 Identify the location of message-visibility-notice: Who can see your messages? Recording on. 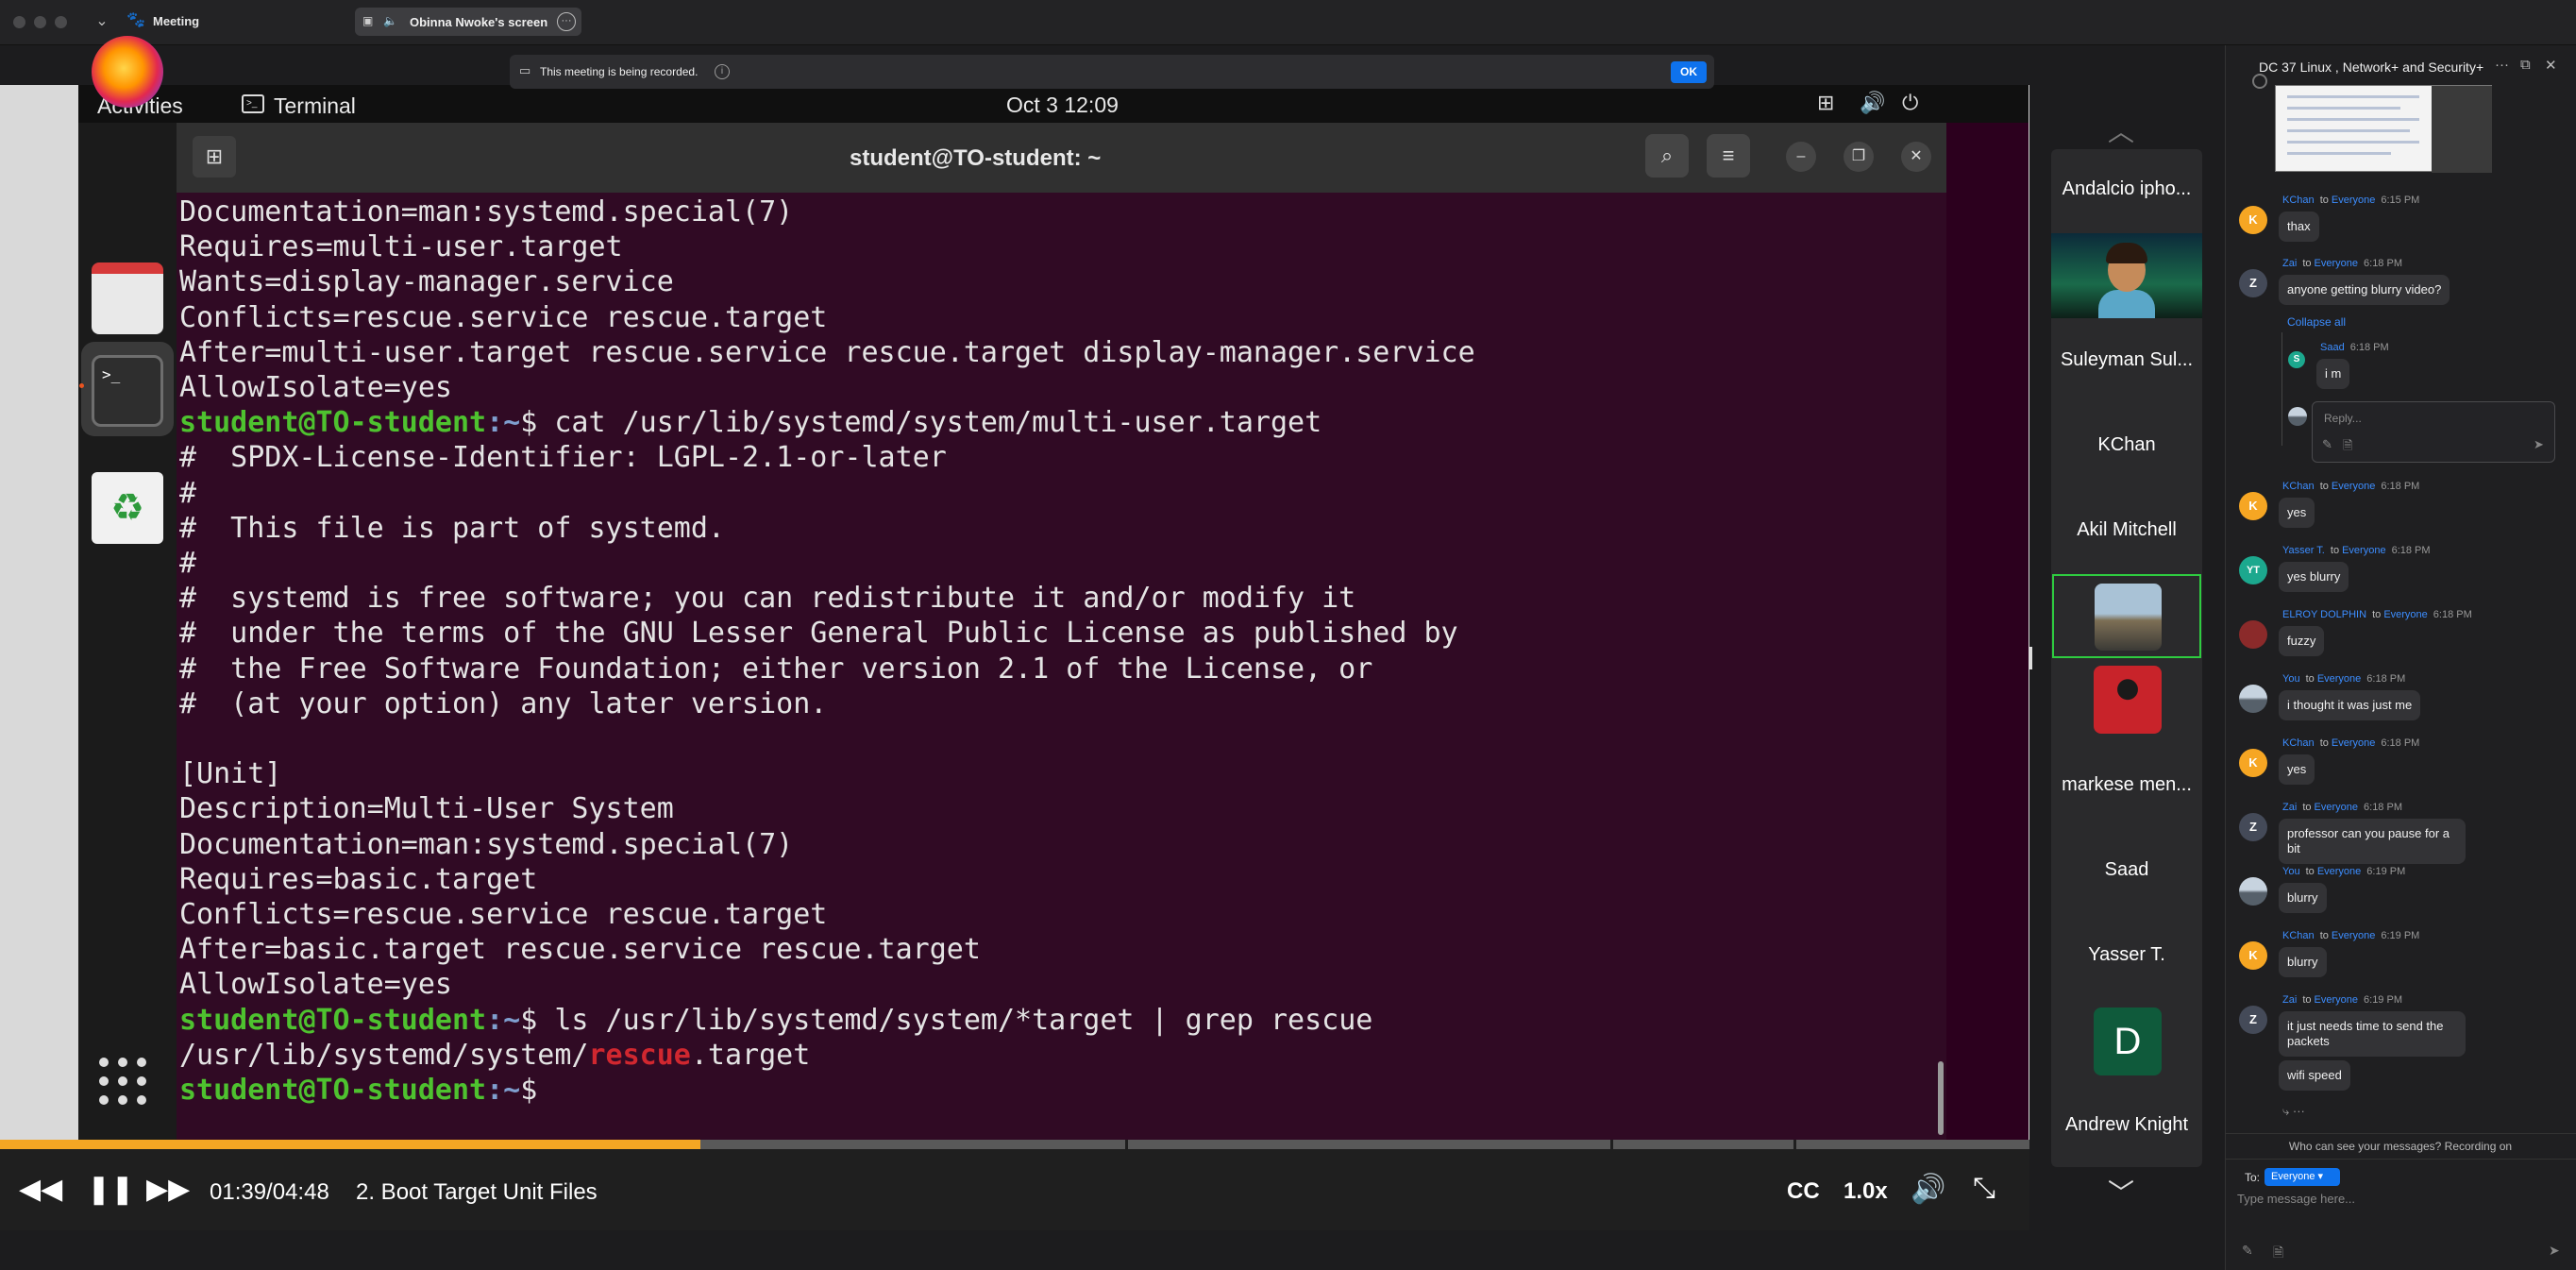
(2400, 1146).